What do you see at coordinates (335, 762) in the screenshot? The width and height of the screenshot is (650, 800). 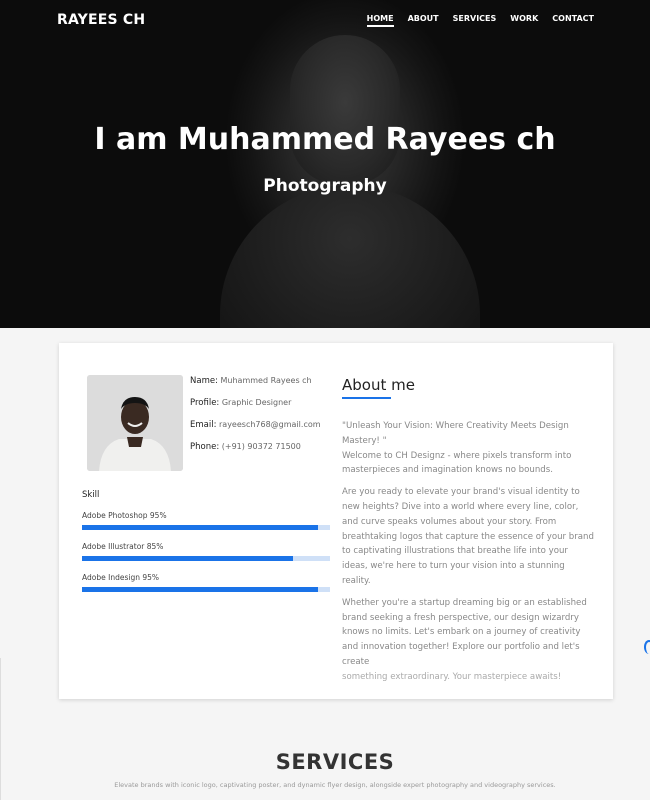 I see `services-heading: SERVICES` at bounding box center [335, 762].